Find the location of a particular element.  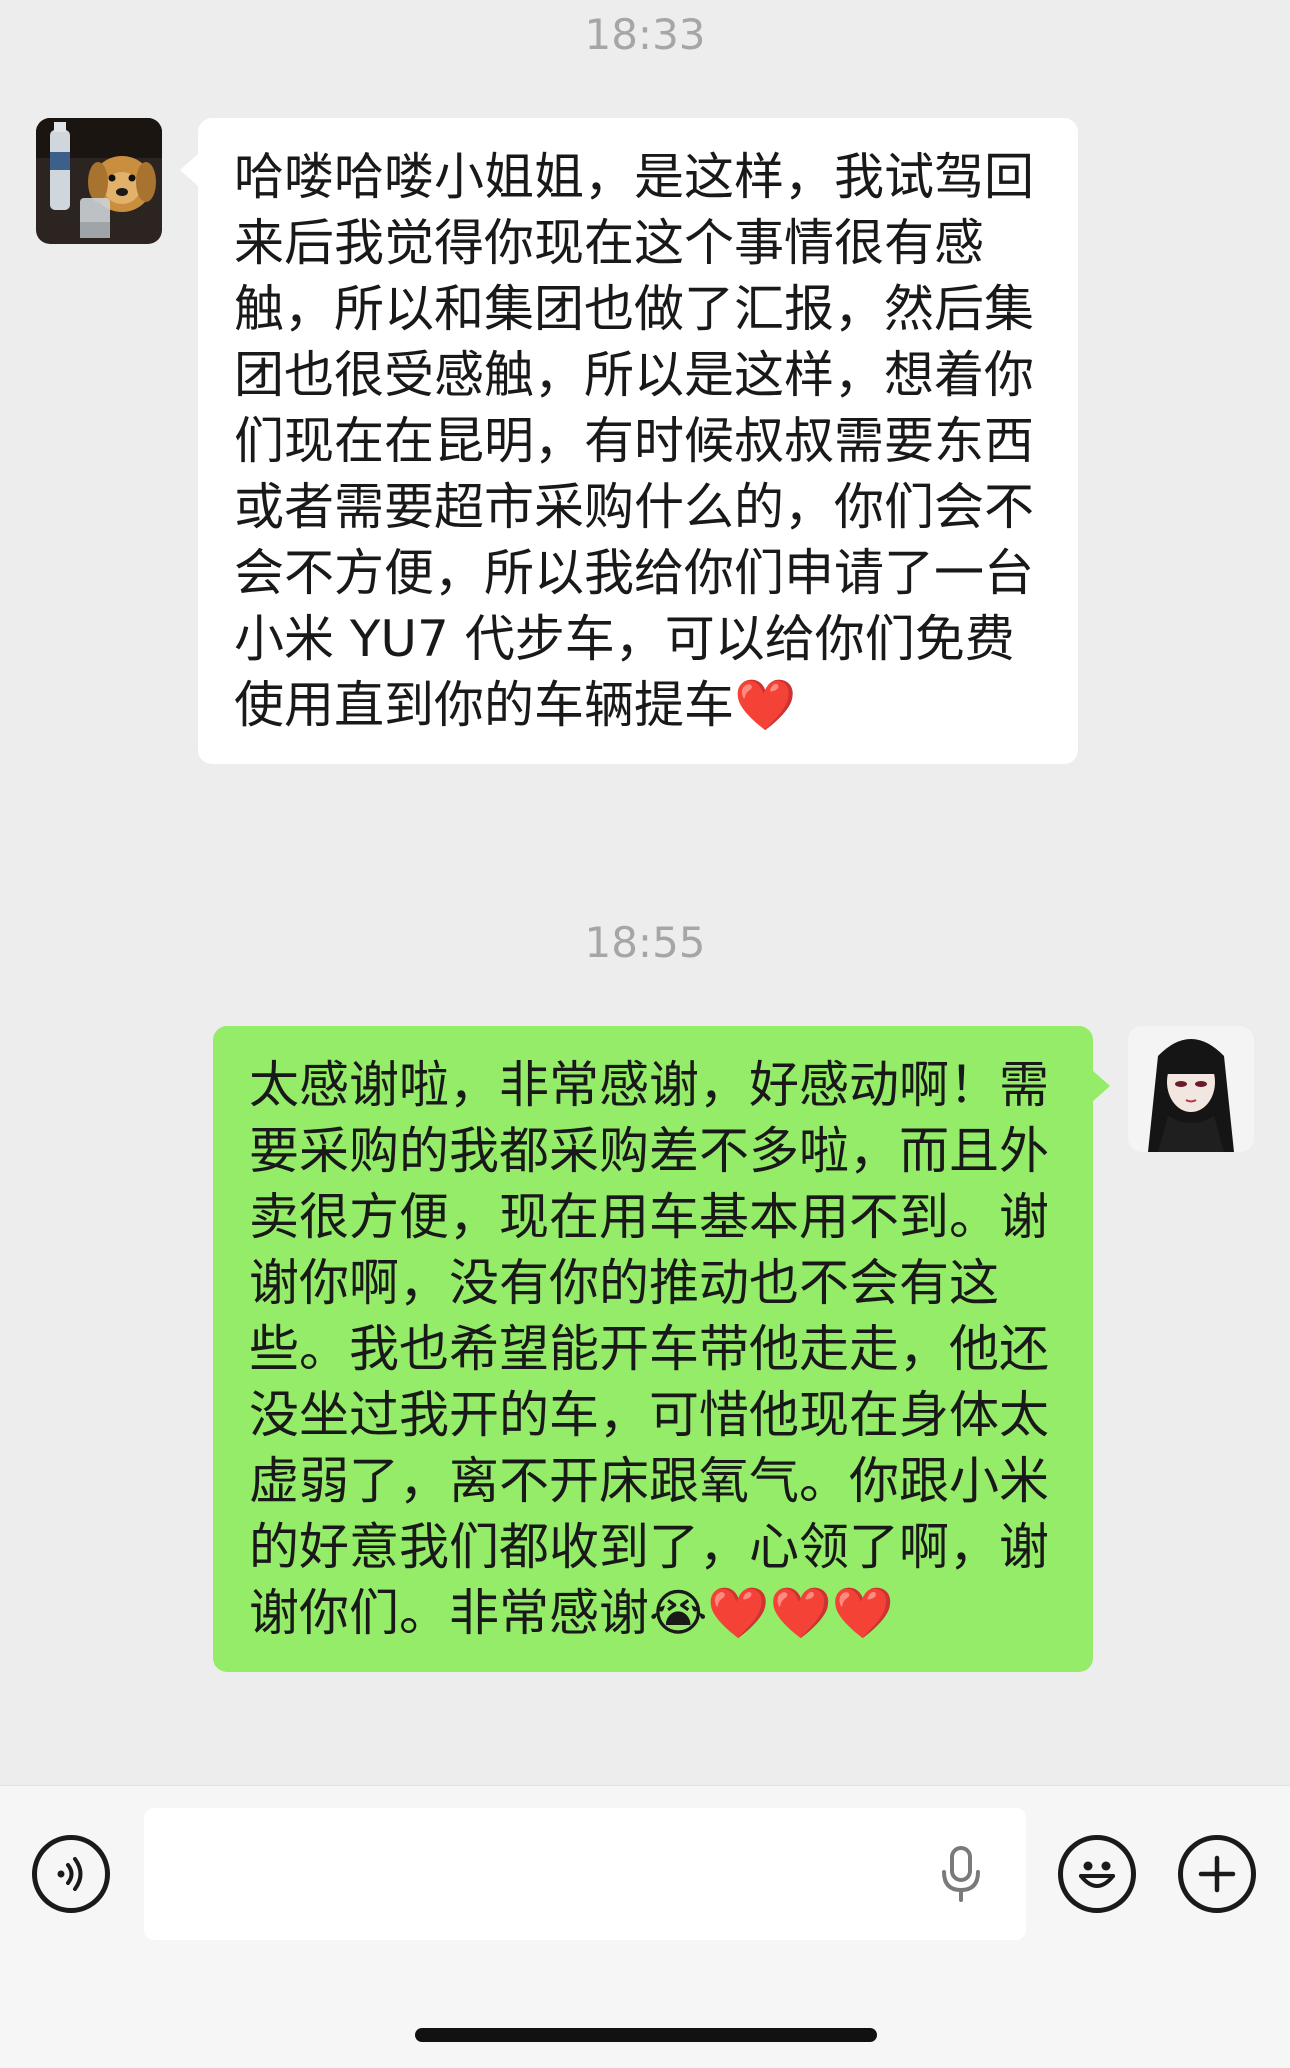

more-button is located at coordinates (1217, 1874).